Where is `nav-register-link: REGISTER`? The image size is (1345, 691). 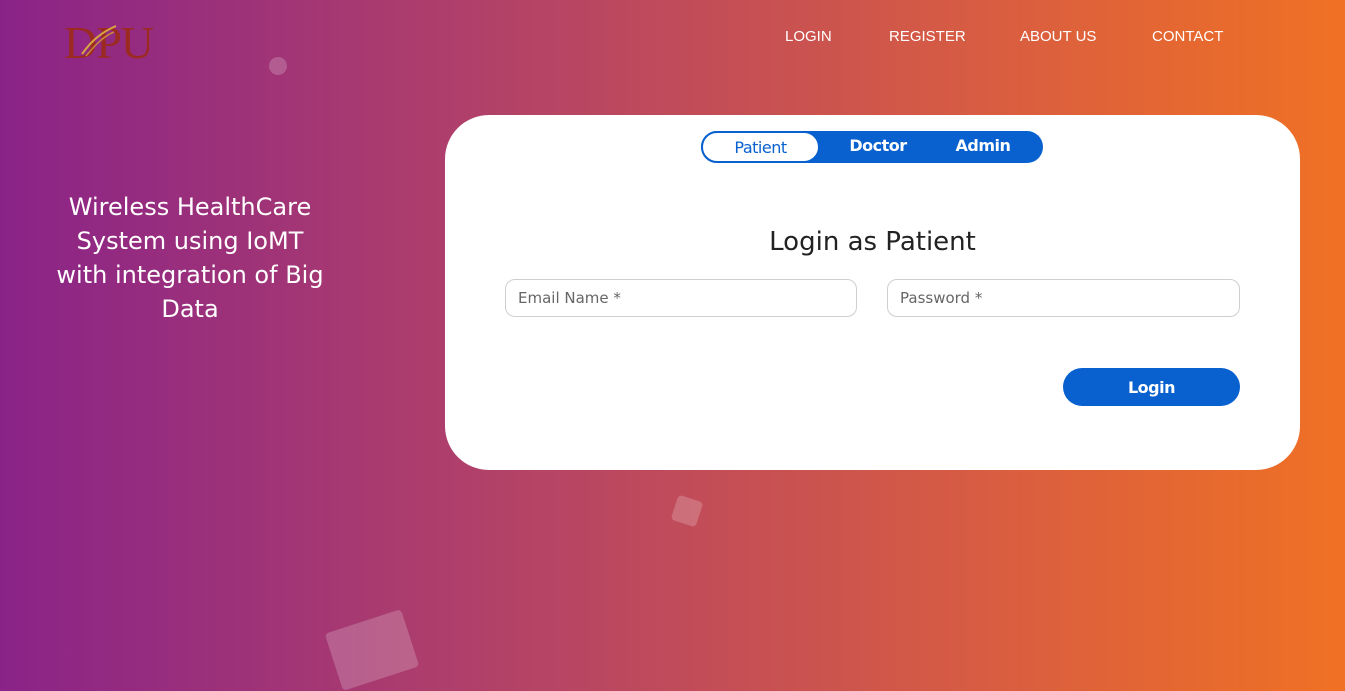 nav-register-link: REGISTER is located at coordinates (927, 37).